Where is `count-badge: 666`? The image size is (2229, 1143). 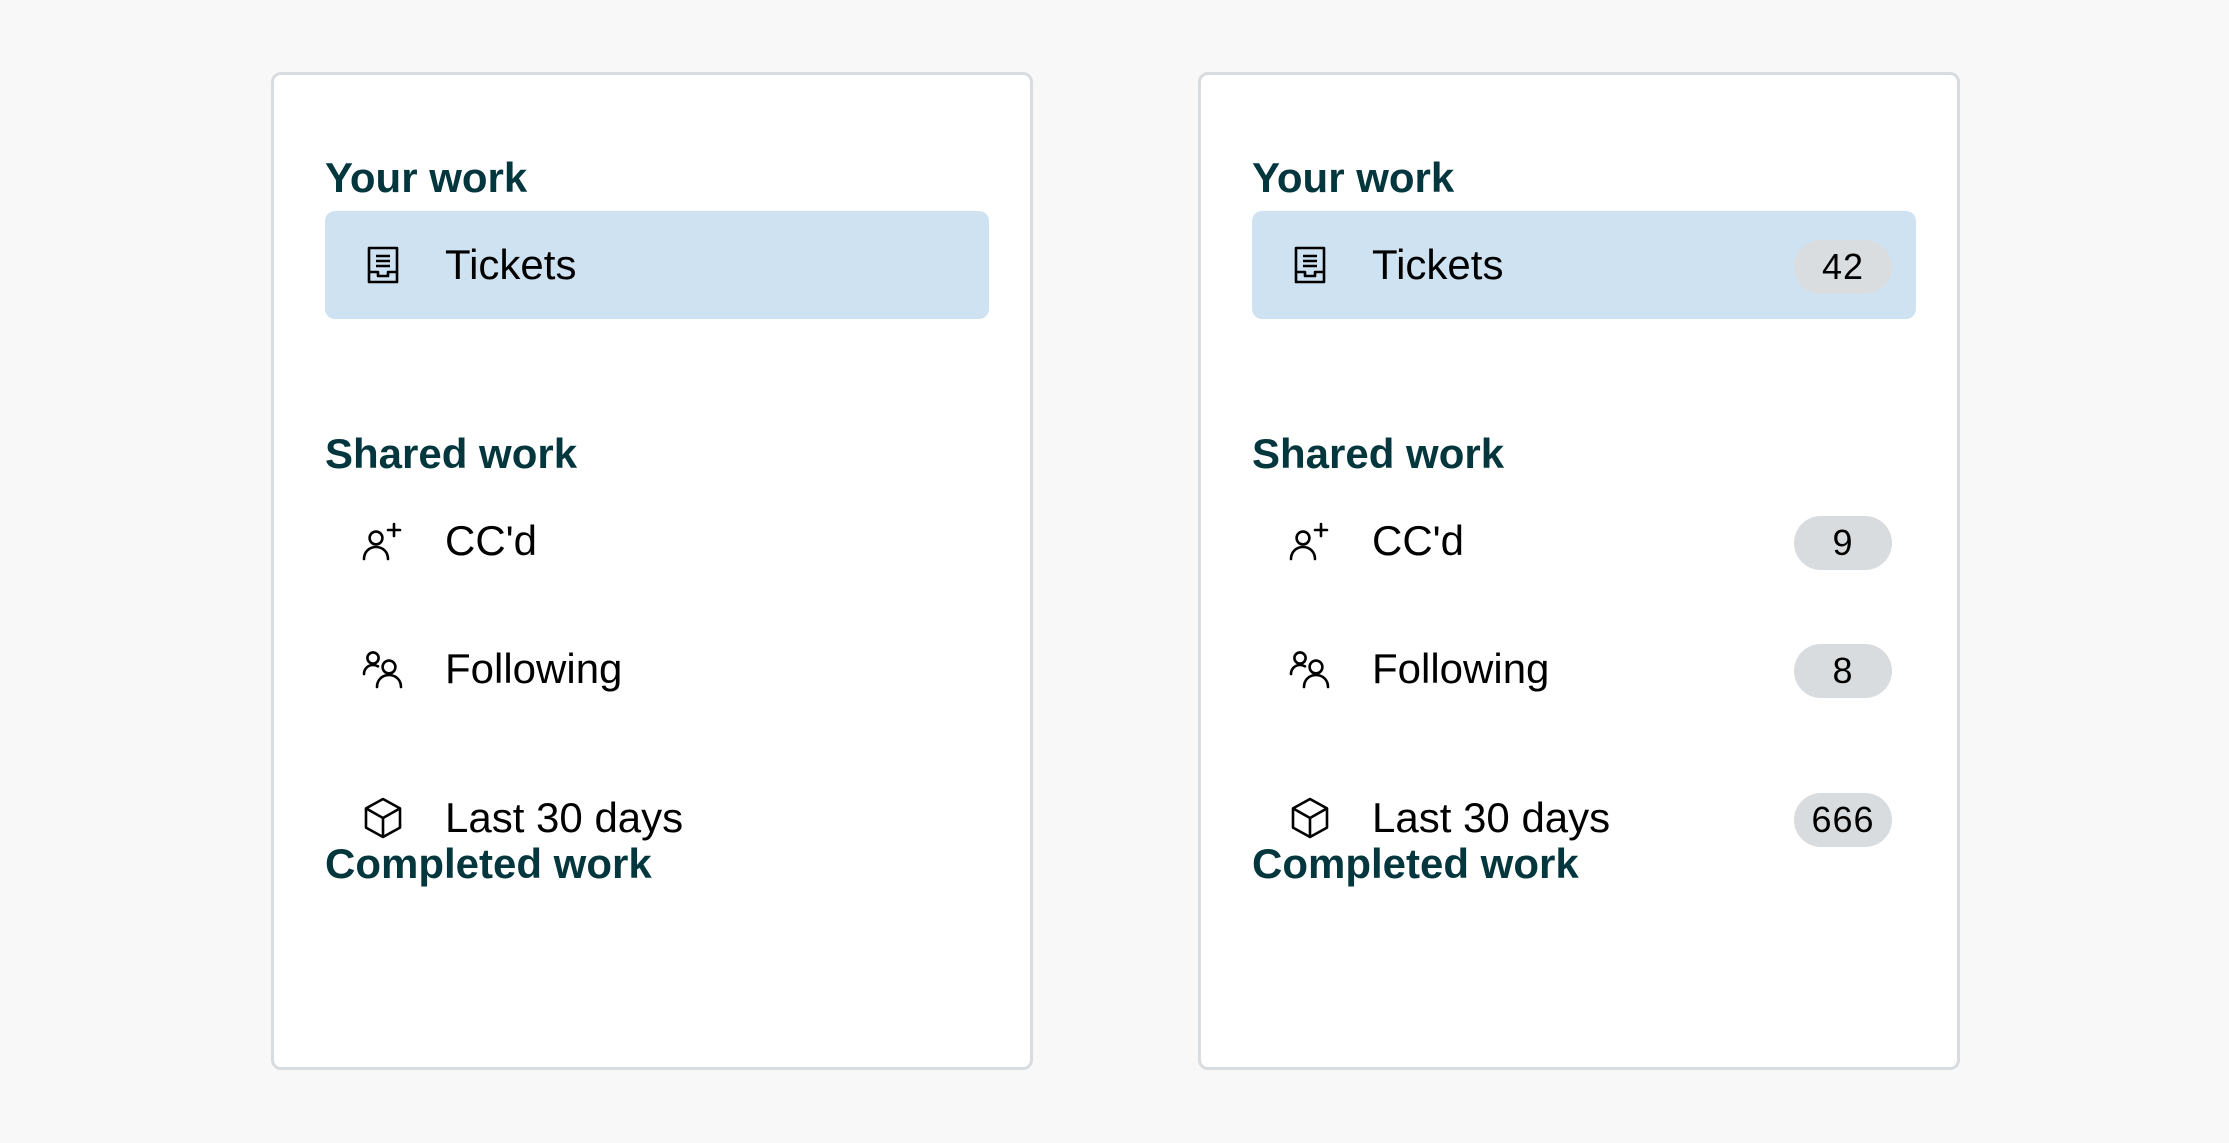 count-badge: 666 is located at coordinates (1843, 820).